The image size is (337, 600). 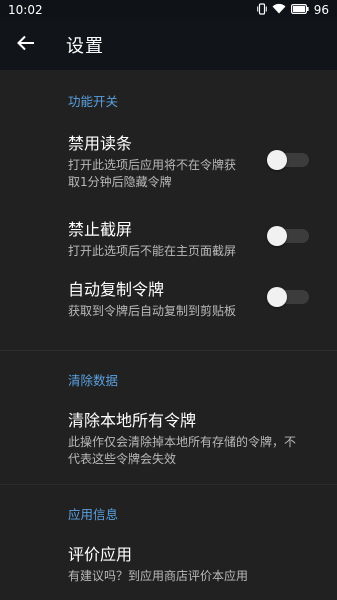 What do you see at coordinates (288, 236) in the screenshot?
I see `block-screenshot-toggle` at bounding box center [288, 236].